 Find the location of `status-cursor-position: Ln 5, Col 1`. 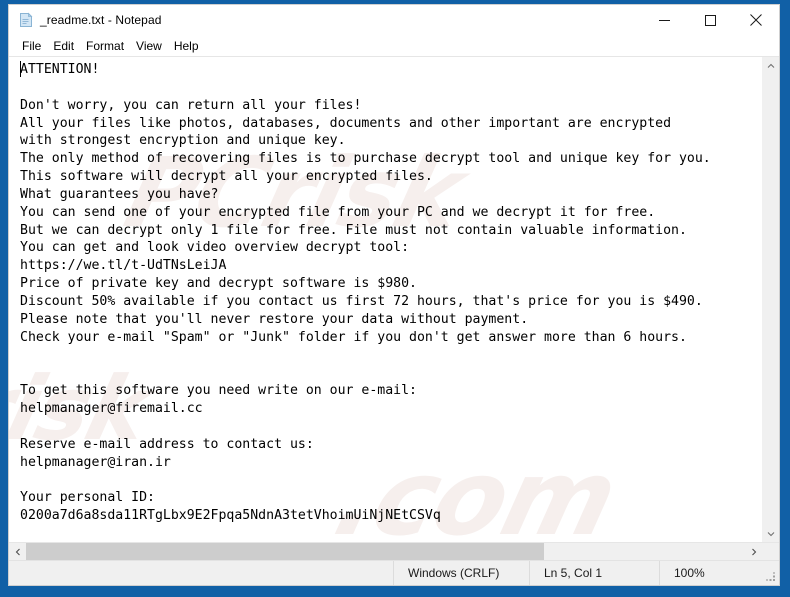

status-cursor-position: Ln 5, Col 1 is located at coordinates (594, 573).